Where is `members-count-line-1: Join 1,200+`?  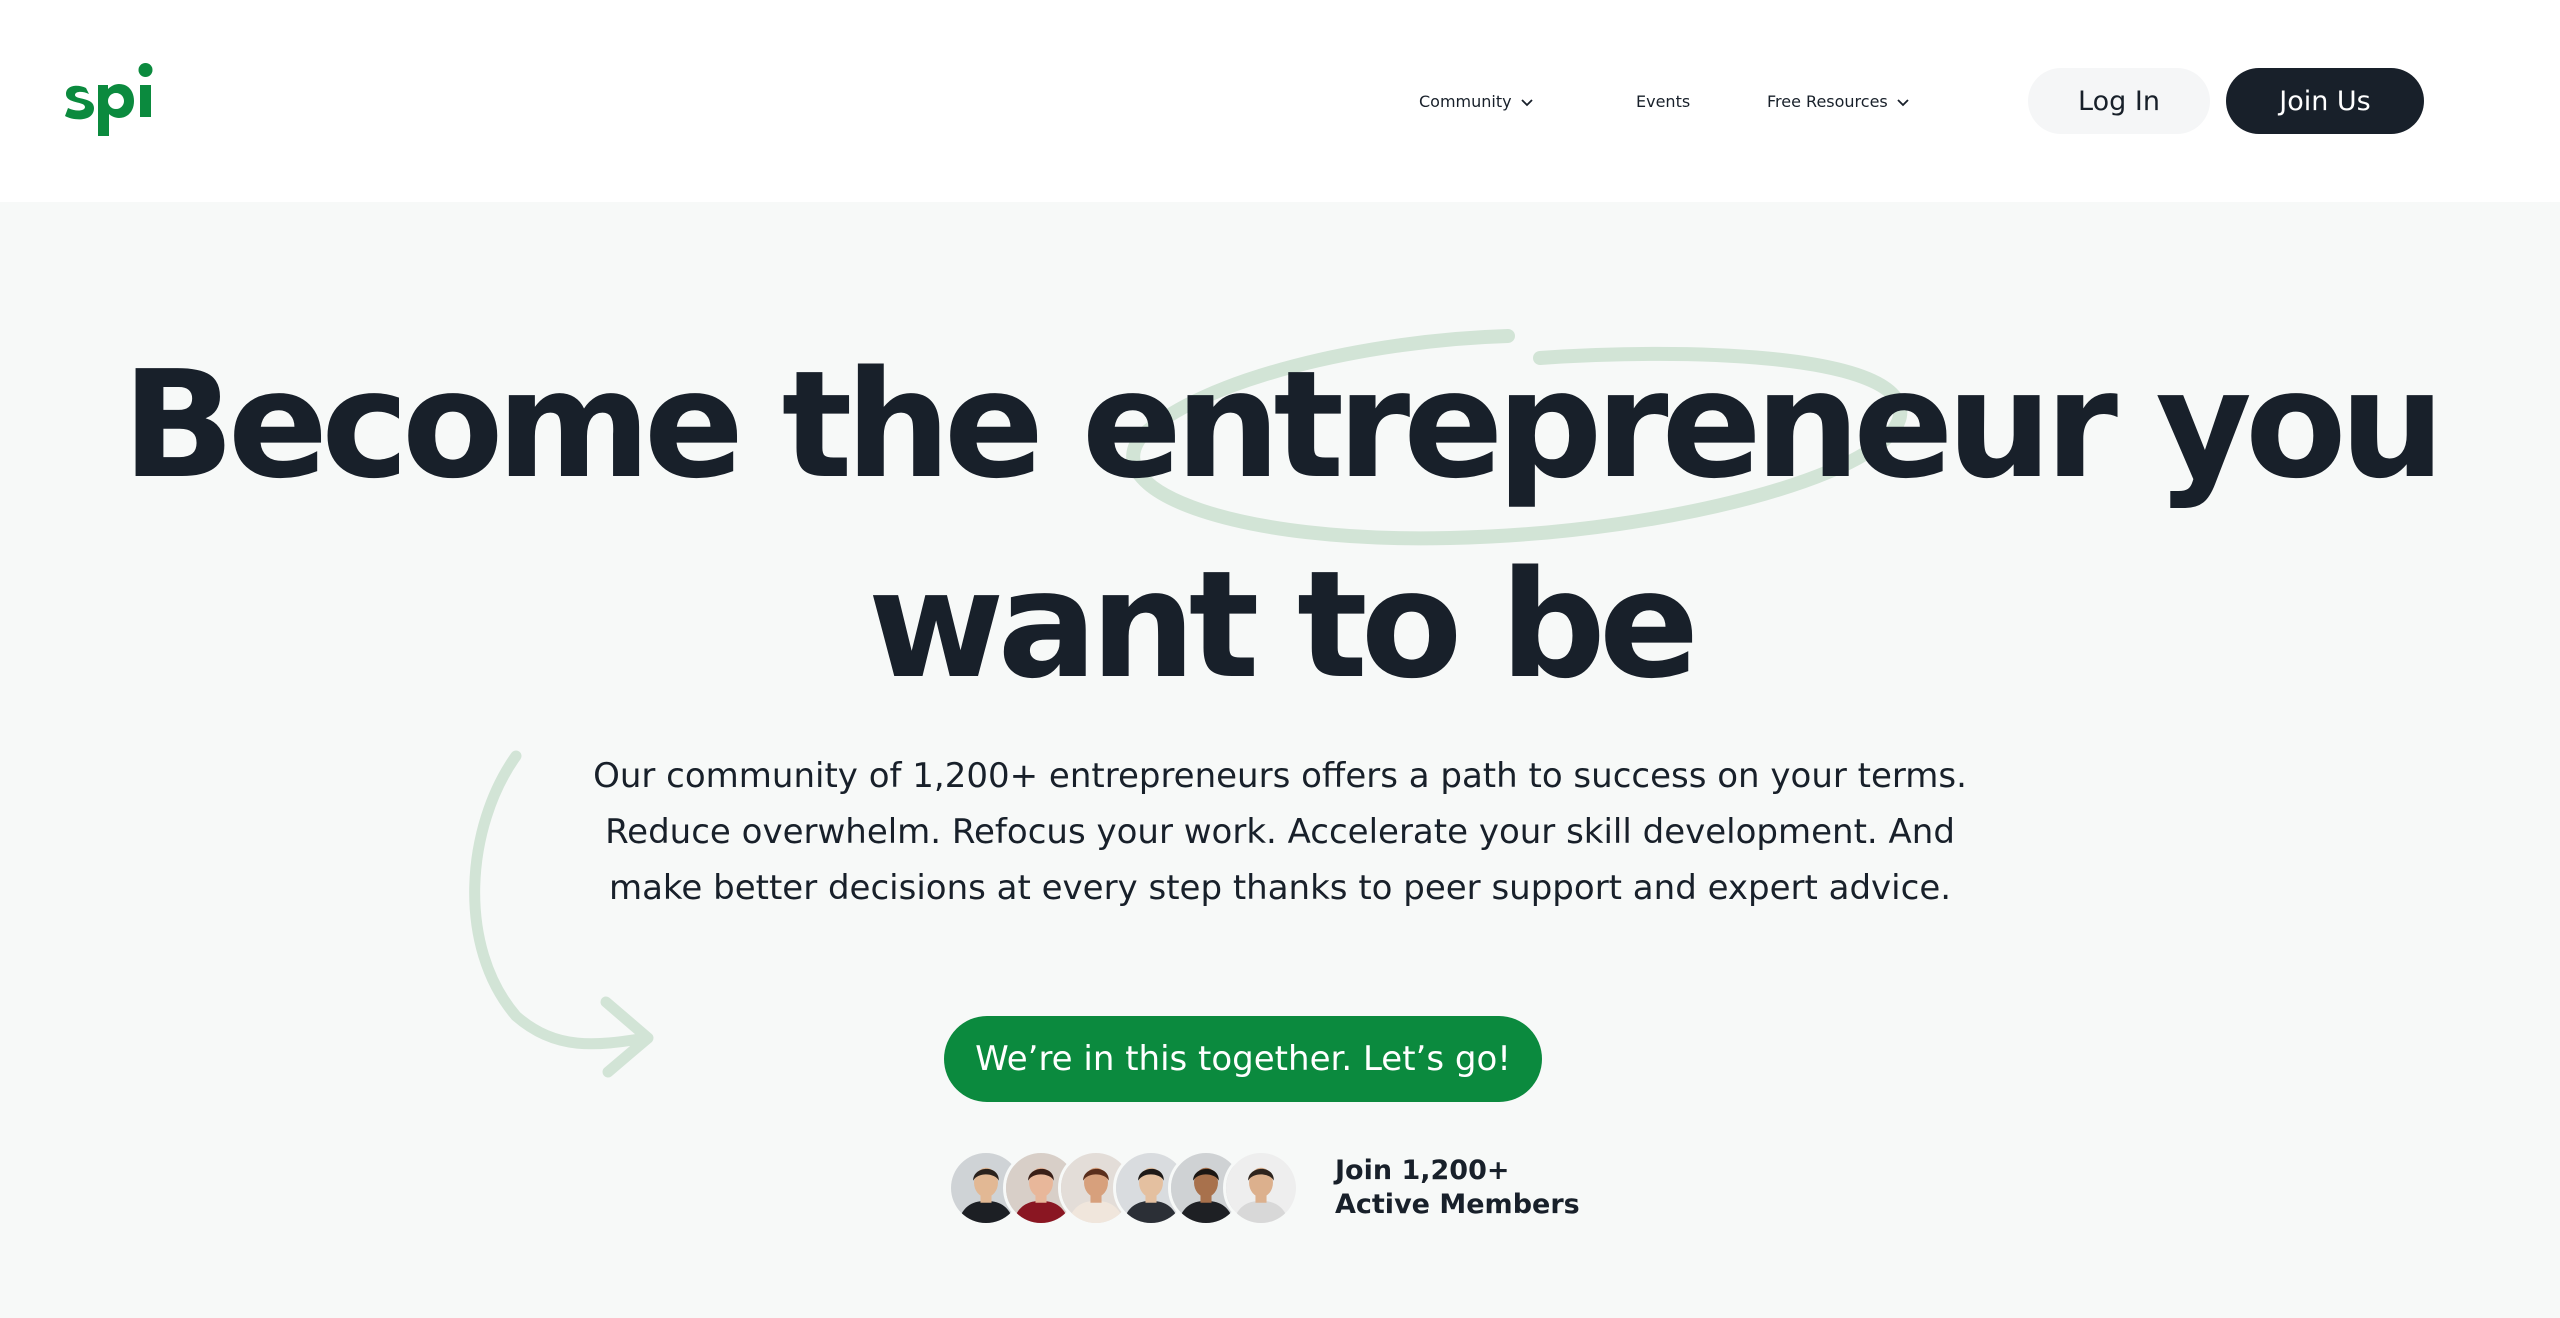
members-count-line-1: Join 1,200+ is located at coordinates (1422, 1170).